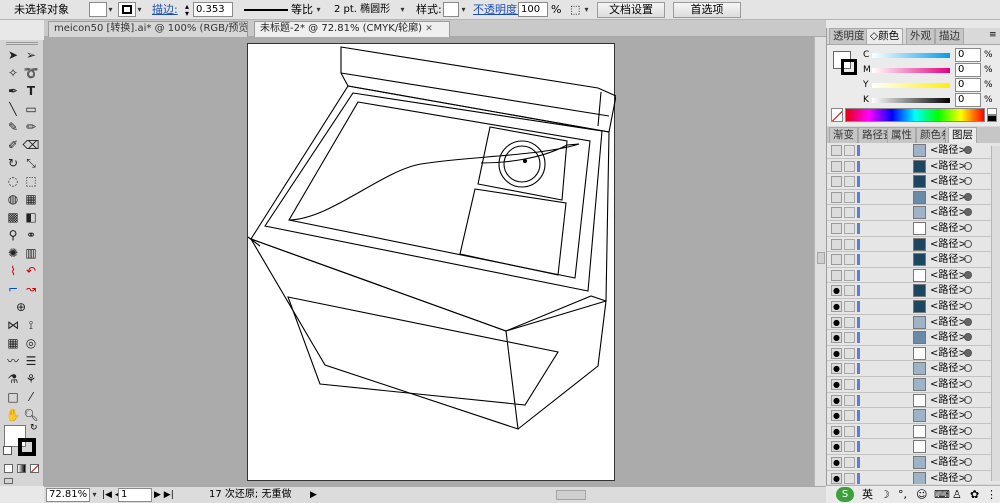 The width and height of the screenshot is (1000, 503). Describe the element at coordinates (13, 379) in the screenshot. I see `live-paint-icon: ⚗` at that location.